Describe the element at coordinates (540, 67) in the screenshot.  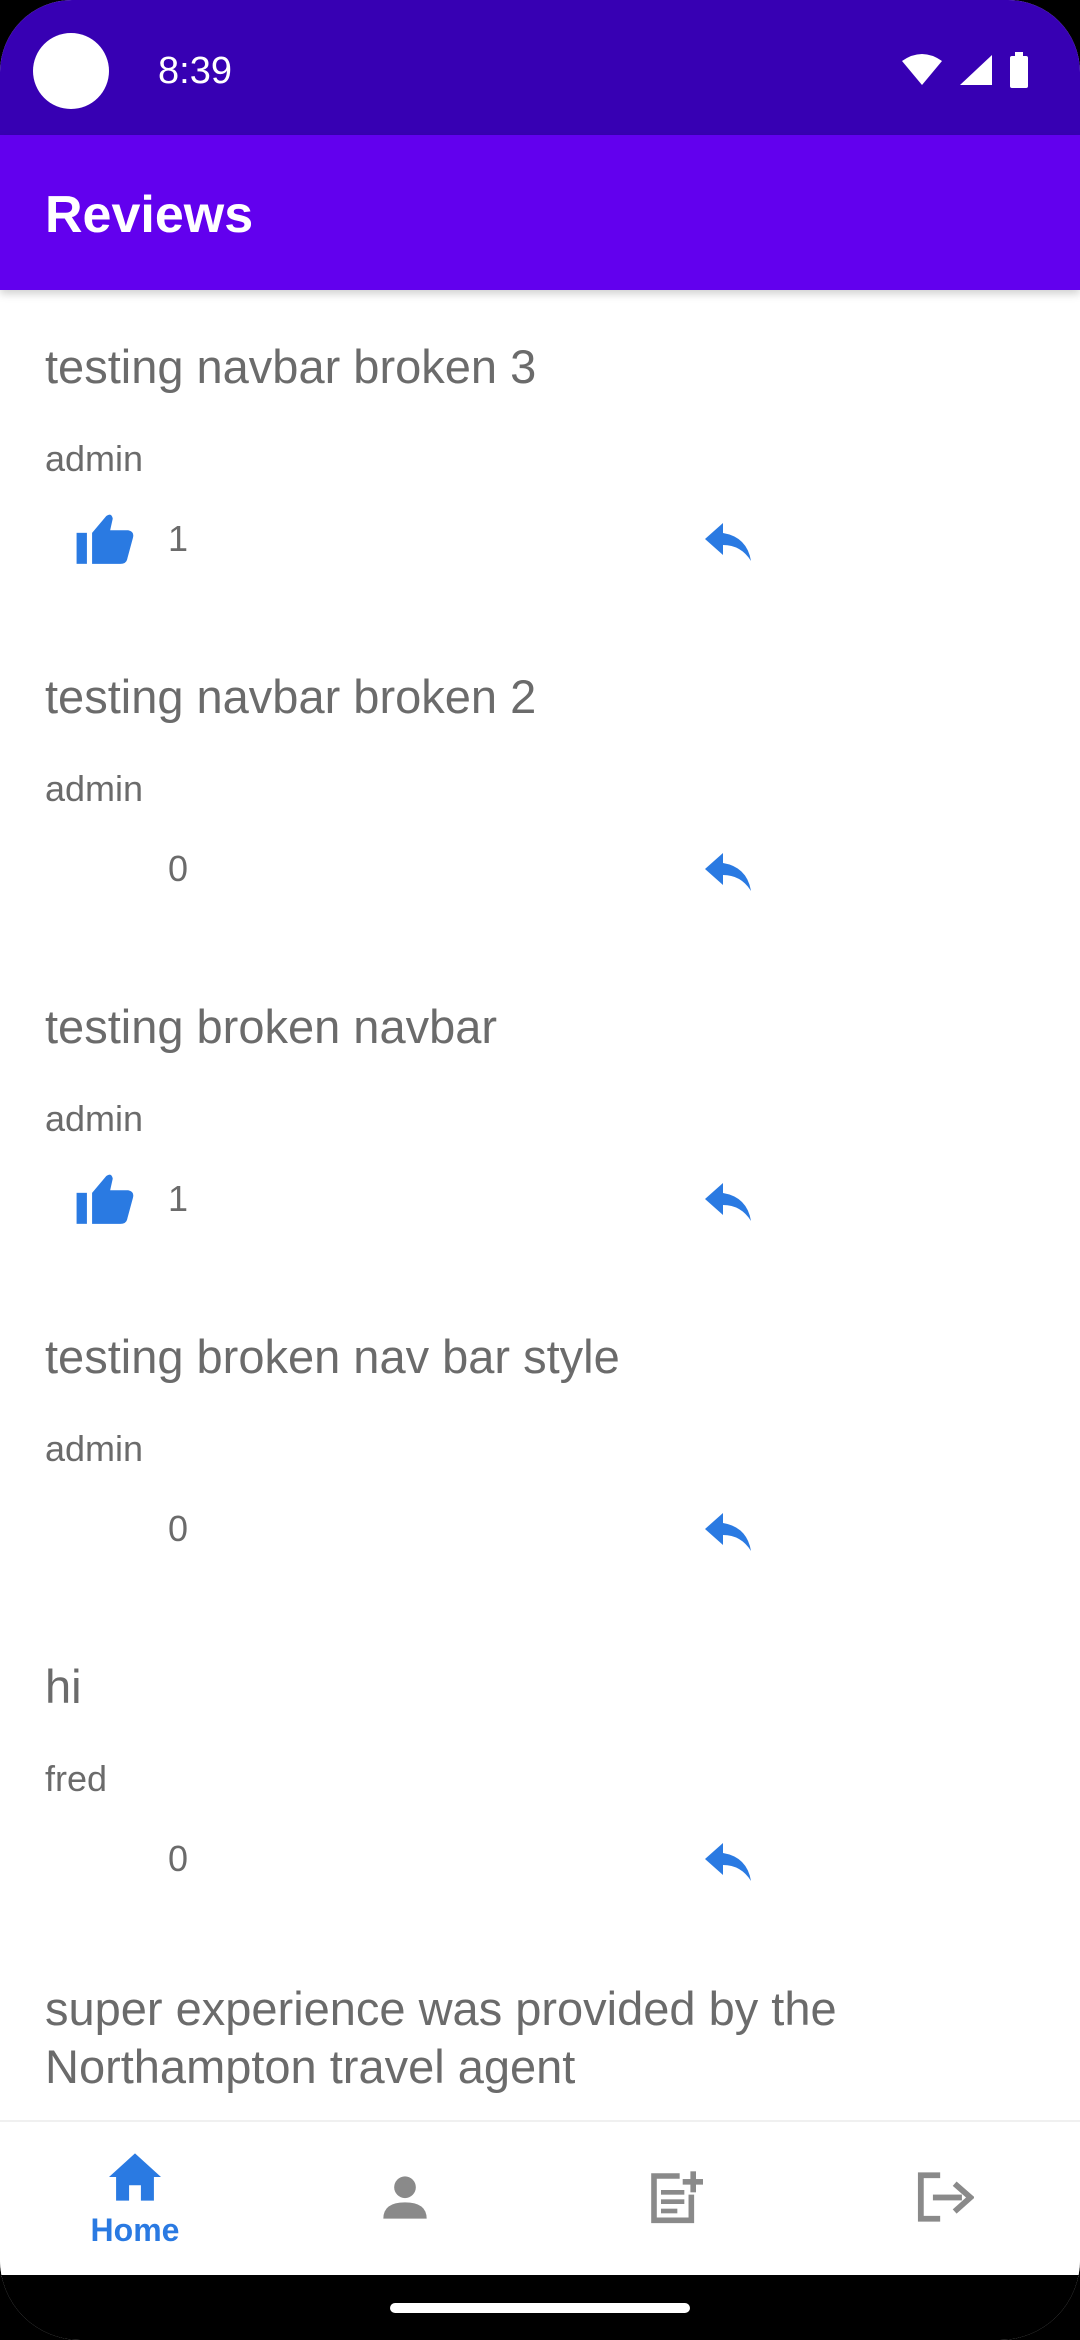
I see `status-bar: 8:39` at that location.